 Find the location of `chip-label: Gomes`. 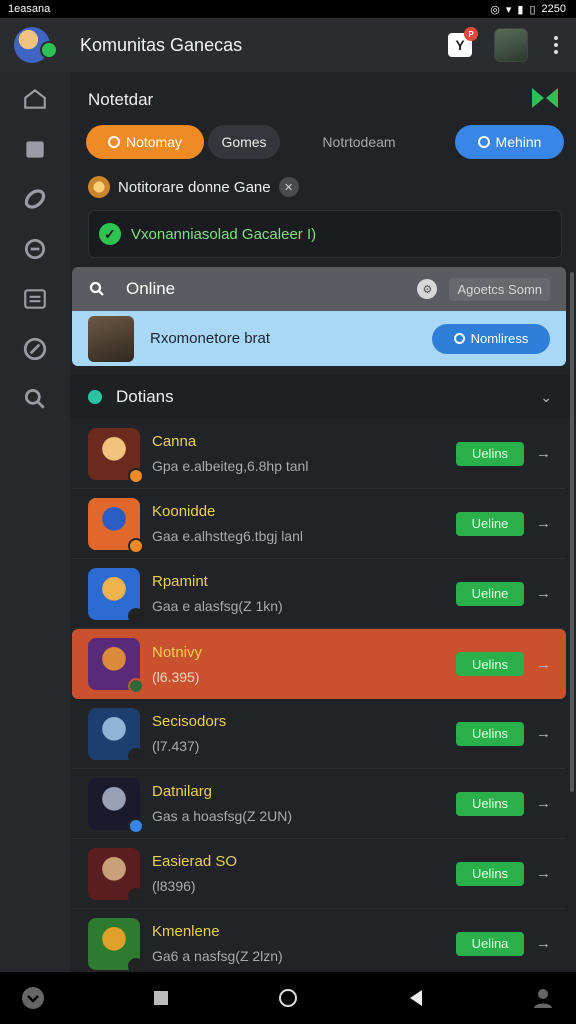

chip-label: Gomes is located at coordinates (244, 142).